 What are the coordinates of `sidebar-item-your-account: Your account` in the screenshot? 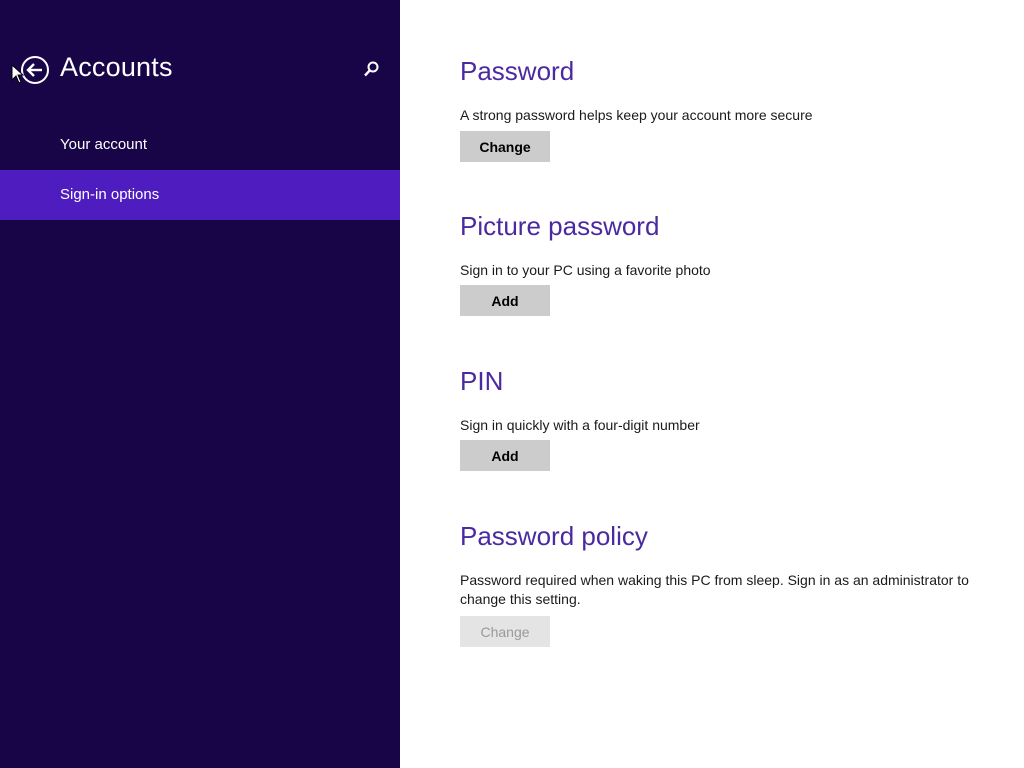 It's located at (200, 145).